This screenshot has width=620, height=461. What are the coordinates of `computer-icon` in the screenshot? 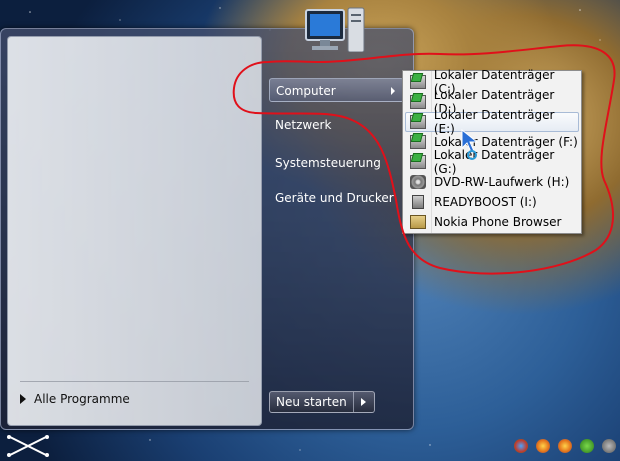 It's located at (335, 29).